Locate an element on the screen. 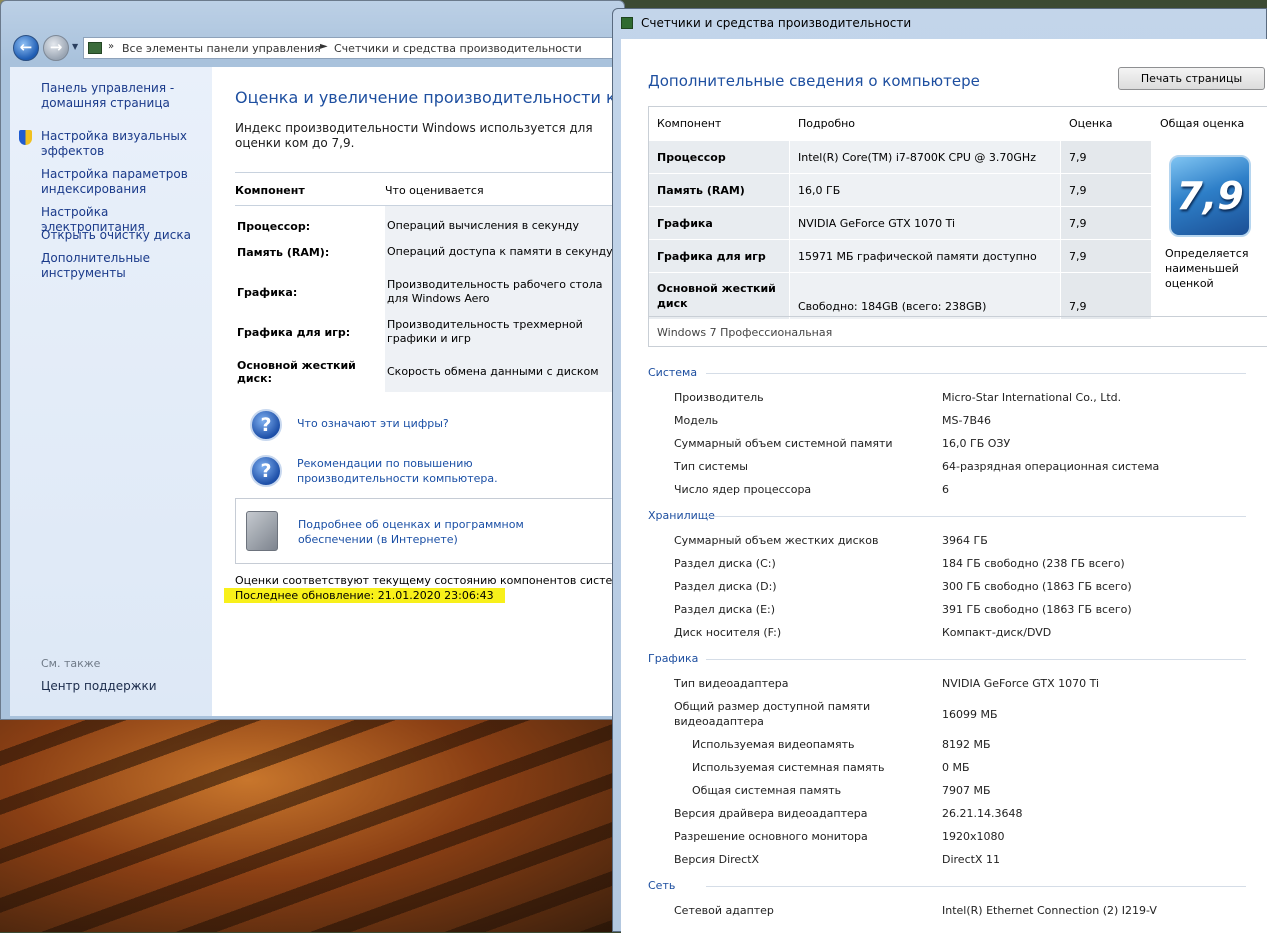 Image resolution: width=1267 pixels, height=933 pixels. header-component: Компонент is located at coordinates (270, 190).